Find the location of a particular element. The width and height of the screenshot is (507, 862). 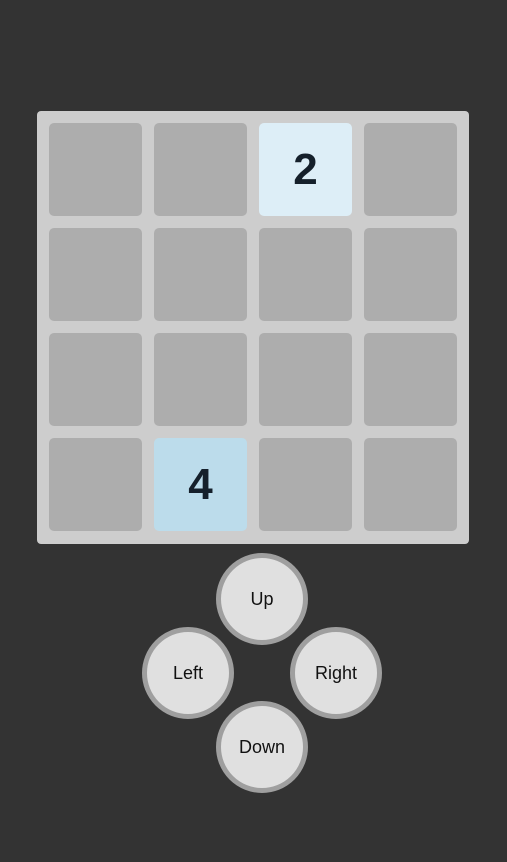

up-button: Up is located at coordinates (262, 599).